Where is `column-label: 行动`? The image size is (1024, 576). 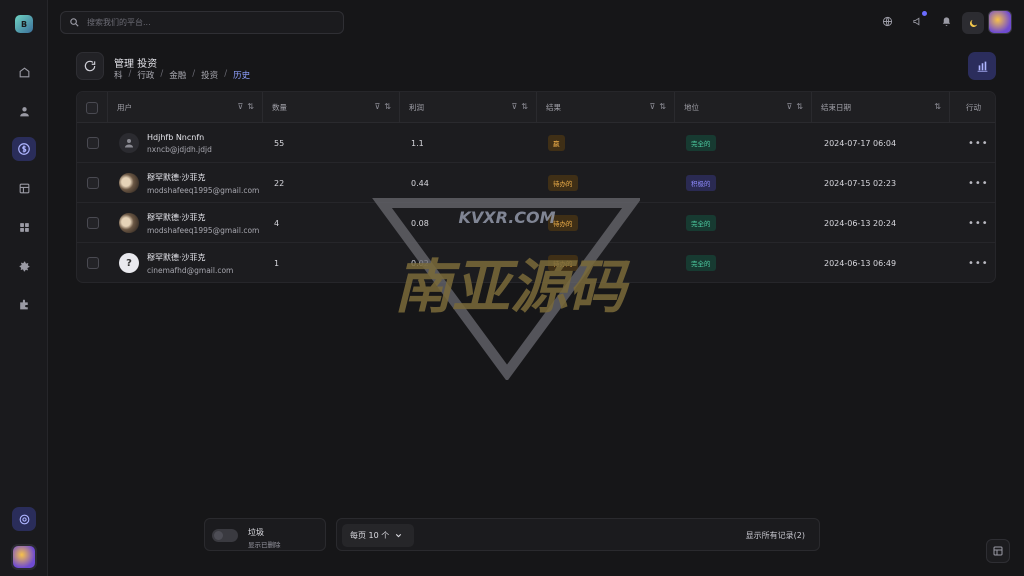 column-label: 行动 is located at coordinates (973, 107).